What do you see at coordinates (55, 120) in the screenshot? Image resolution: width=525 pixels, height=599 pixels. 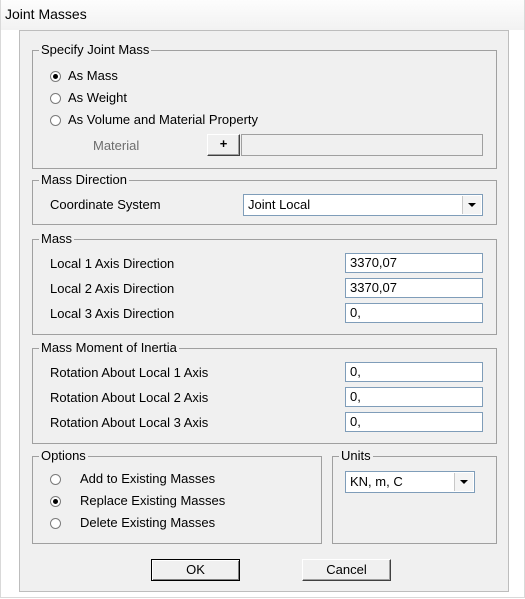 I see `as-volume-radio` at bounding box center [55, 120].